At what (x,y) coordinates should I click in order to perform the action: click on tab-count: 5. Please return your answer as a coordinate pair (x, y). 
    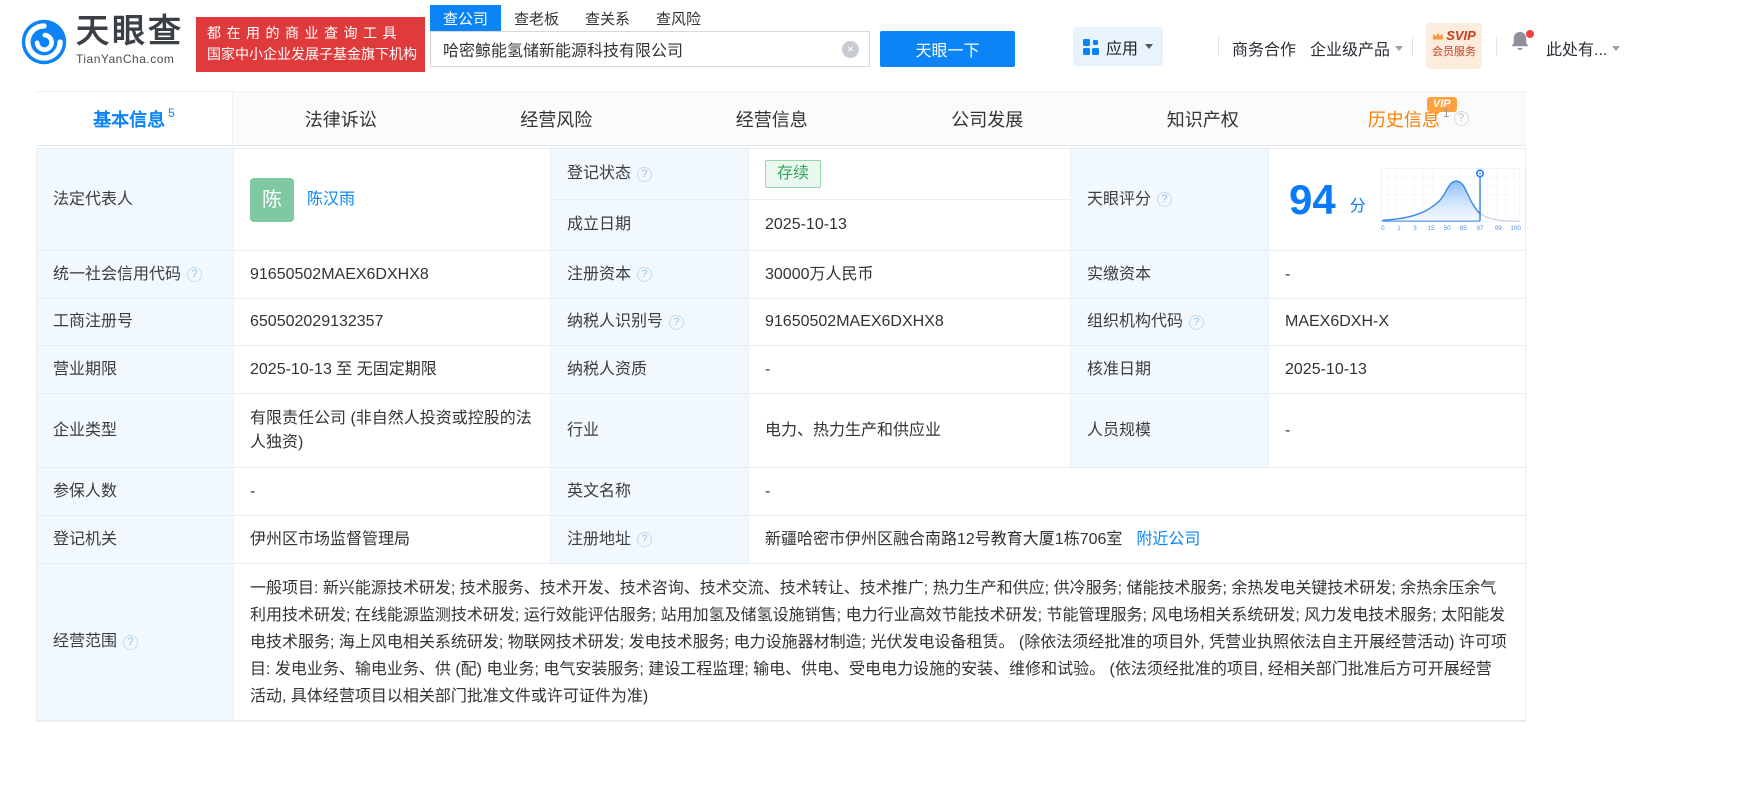
    Looking at the image, I should click on (171, 112).